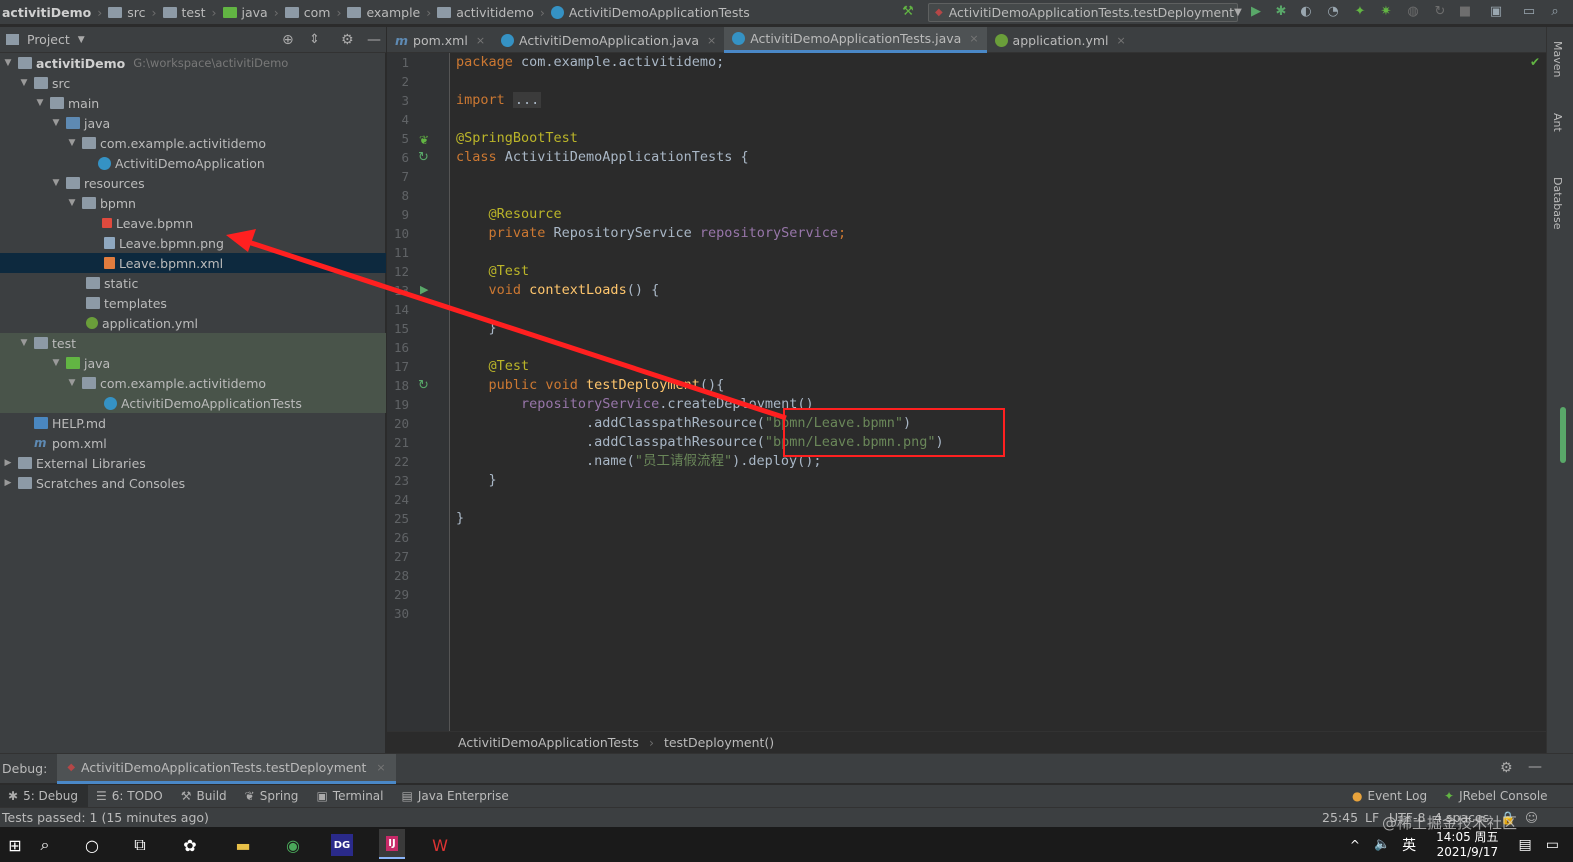 This screenshot has height=862, width=1573. I want to click on attach-icon: ◍, so click(1413, 12).